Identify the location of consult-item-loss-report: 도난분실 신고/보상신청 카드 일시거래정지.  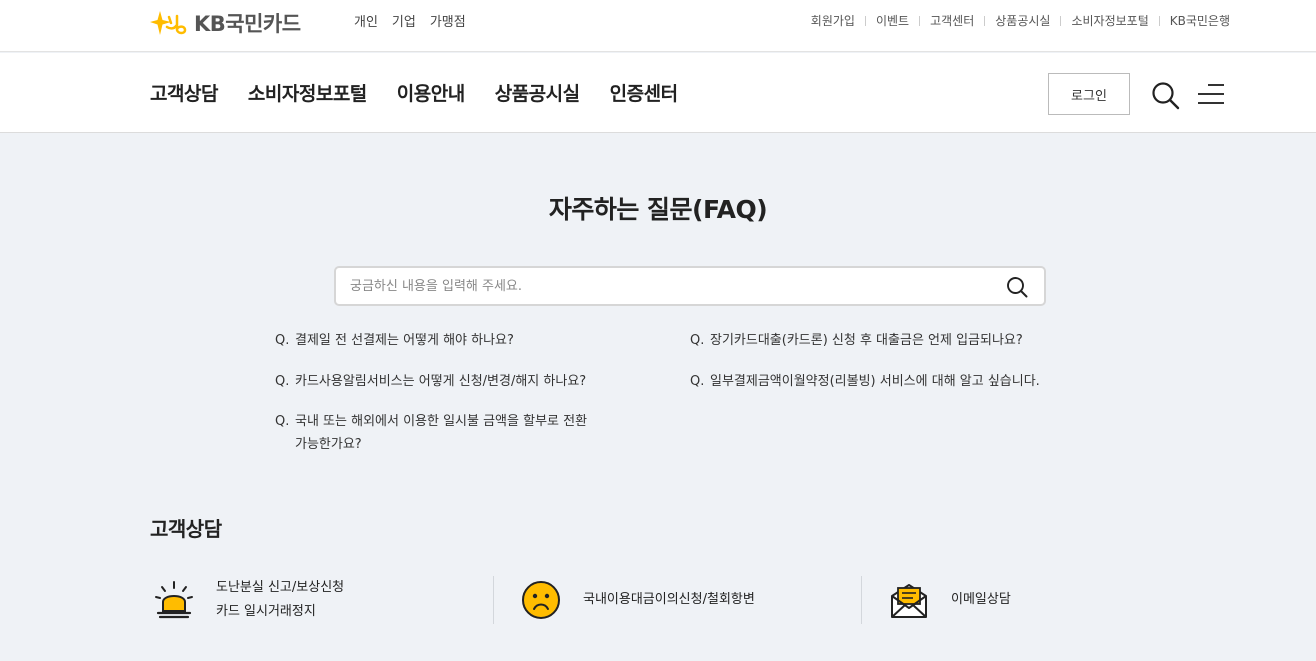
(249, 600).